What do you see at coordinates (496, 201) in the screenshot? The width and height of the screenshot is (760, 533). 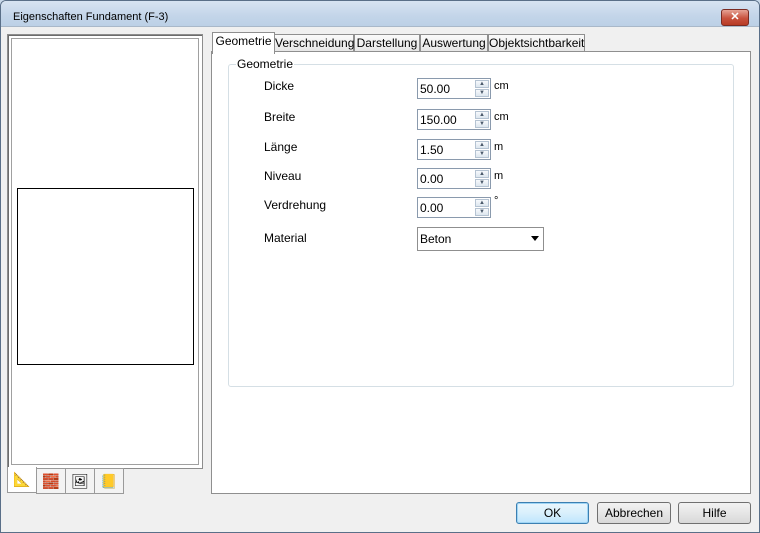 I see `verdrehung-unit: °` at bounding box center [496, 201].